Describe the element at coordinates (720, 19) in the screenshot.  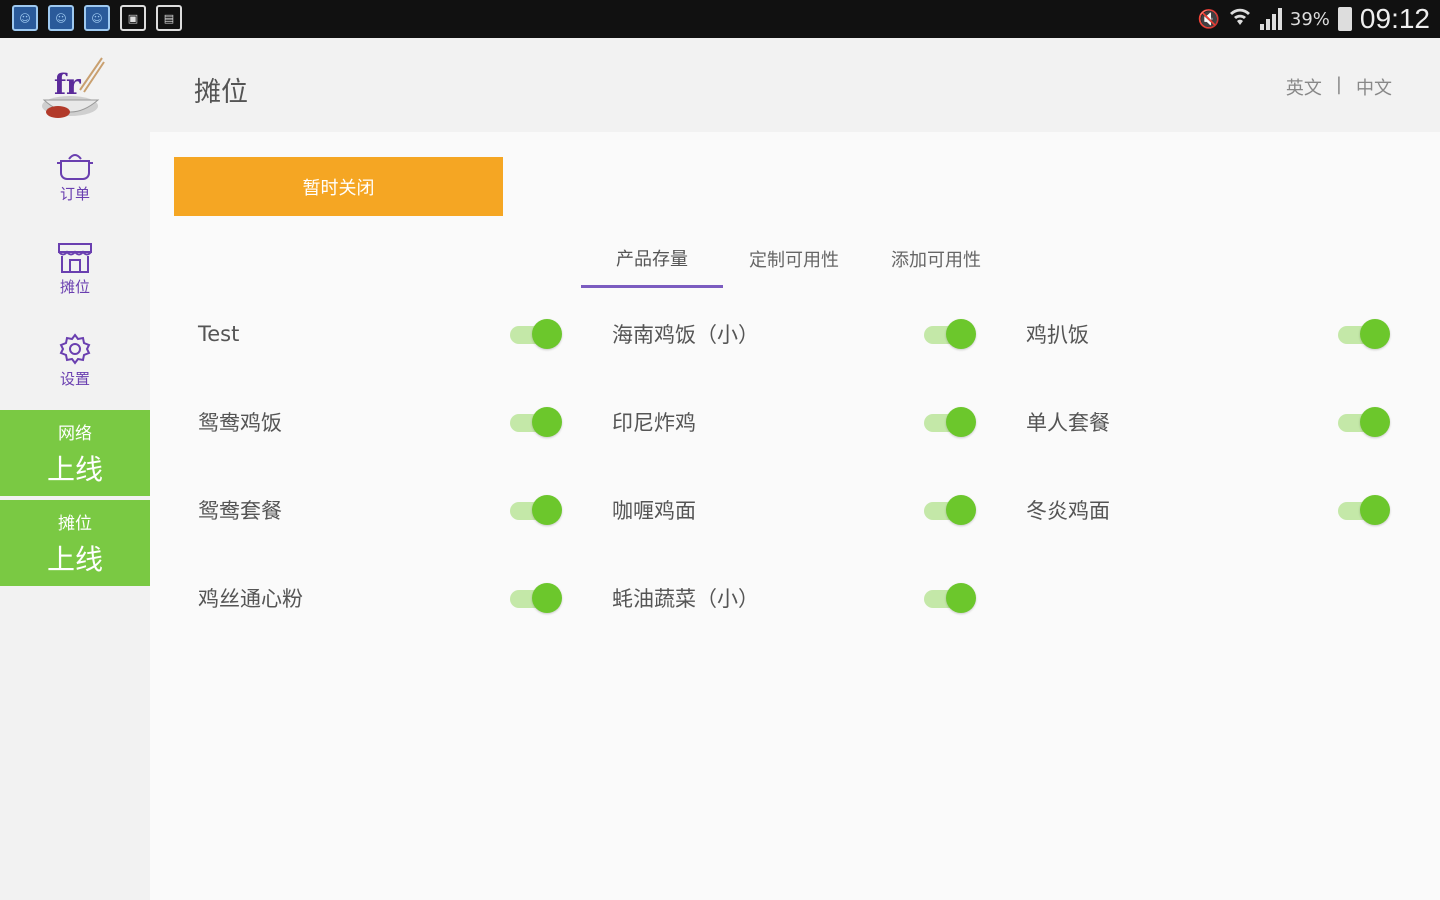
I see `status-bar: ☺ ☺ ☺ ▣ ▤ 🔇 39% 09:12` at that location.